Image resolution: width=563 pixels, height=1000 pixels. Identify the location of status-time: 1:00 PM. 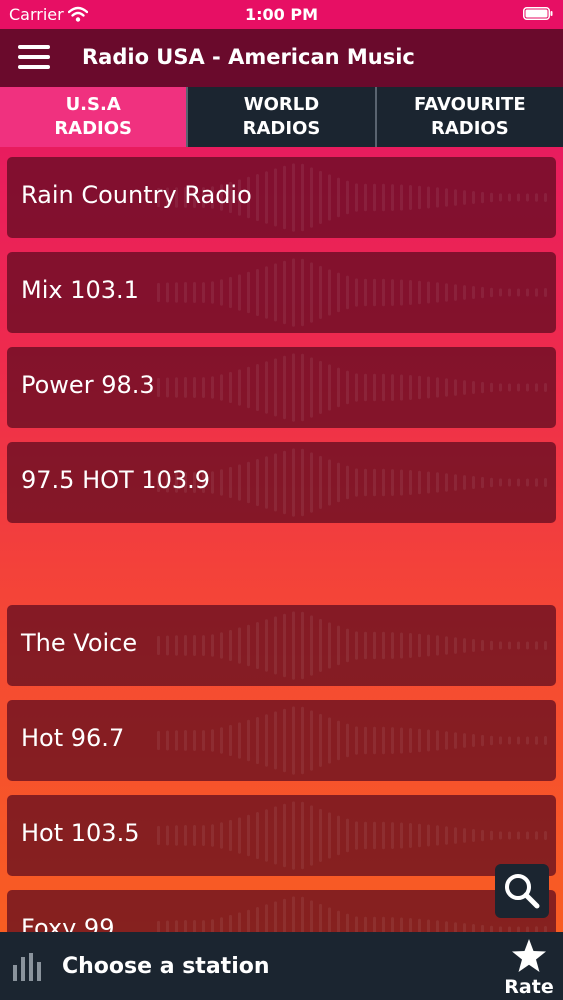
(281, 14).